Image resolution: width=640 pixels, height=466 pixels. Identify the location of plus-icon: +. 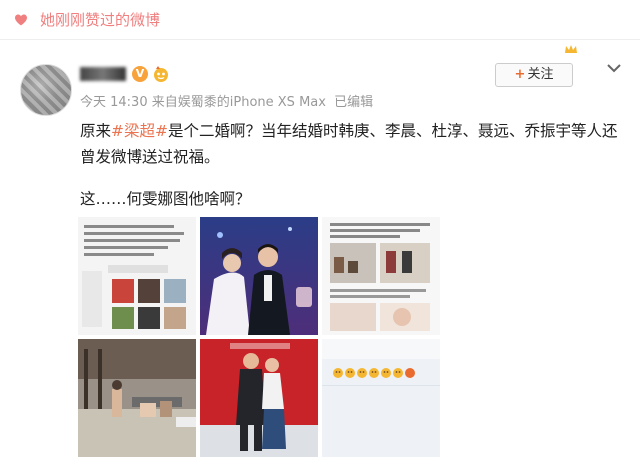
(520, 74).